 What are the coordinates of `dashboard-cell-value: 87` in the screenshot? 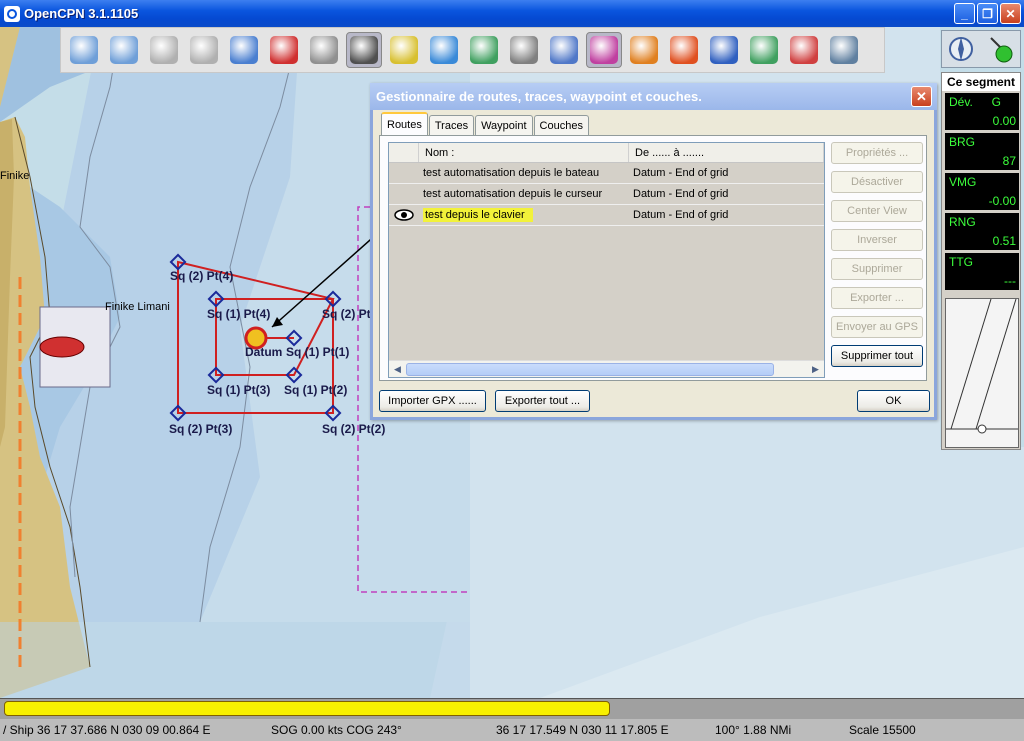 It's located at (1009, 161).